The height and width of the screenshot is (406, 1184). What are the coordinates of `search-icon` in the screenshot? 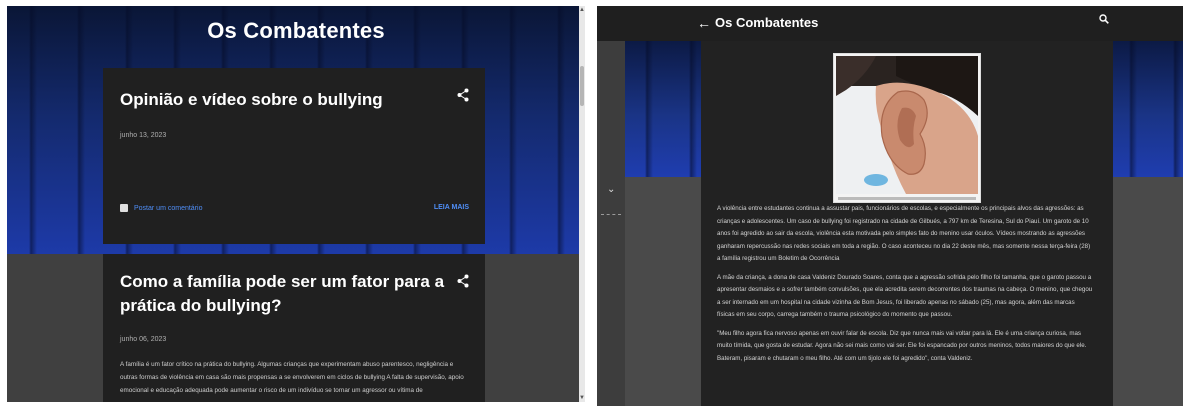 It's located at (1104, 19).